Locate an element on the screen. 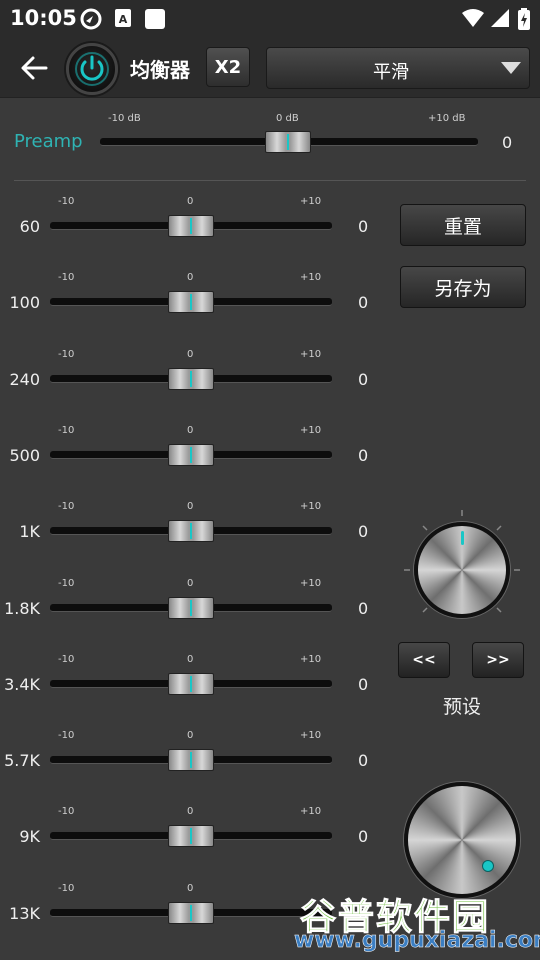 The image size is (540, 960). previous-preset-button: << is located at coordinates (424, 660).